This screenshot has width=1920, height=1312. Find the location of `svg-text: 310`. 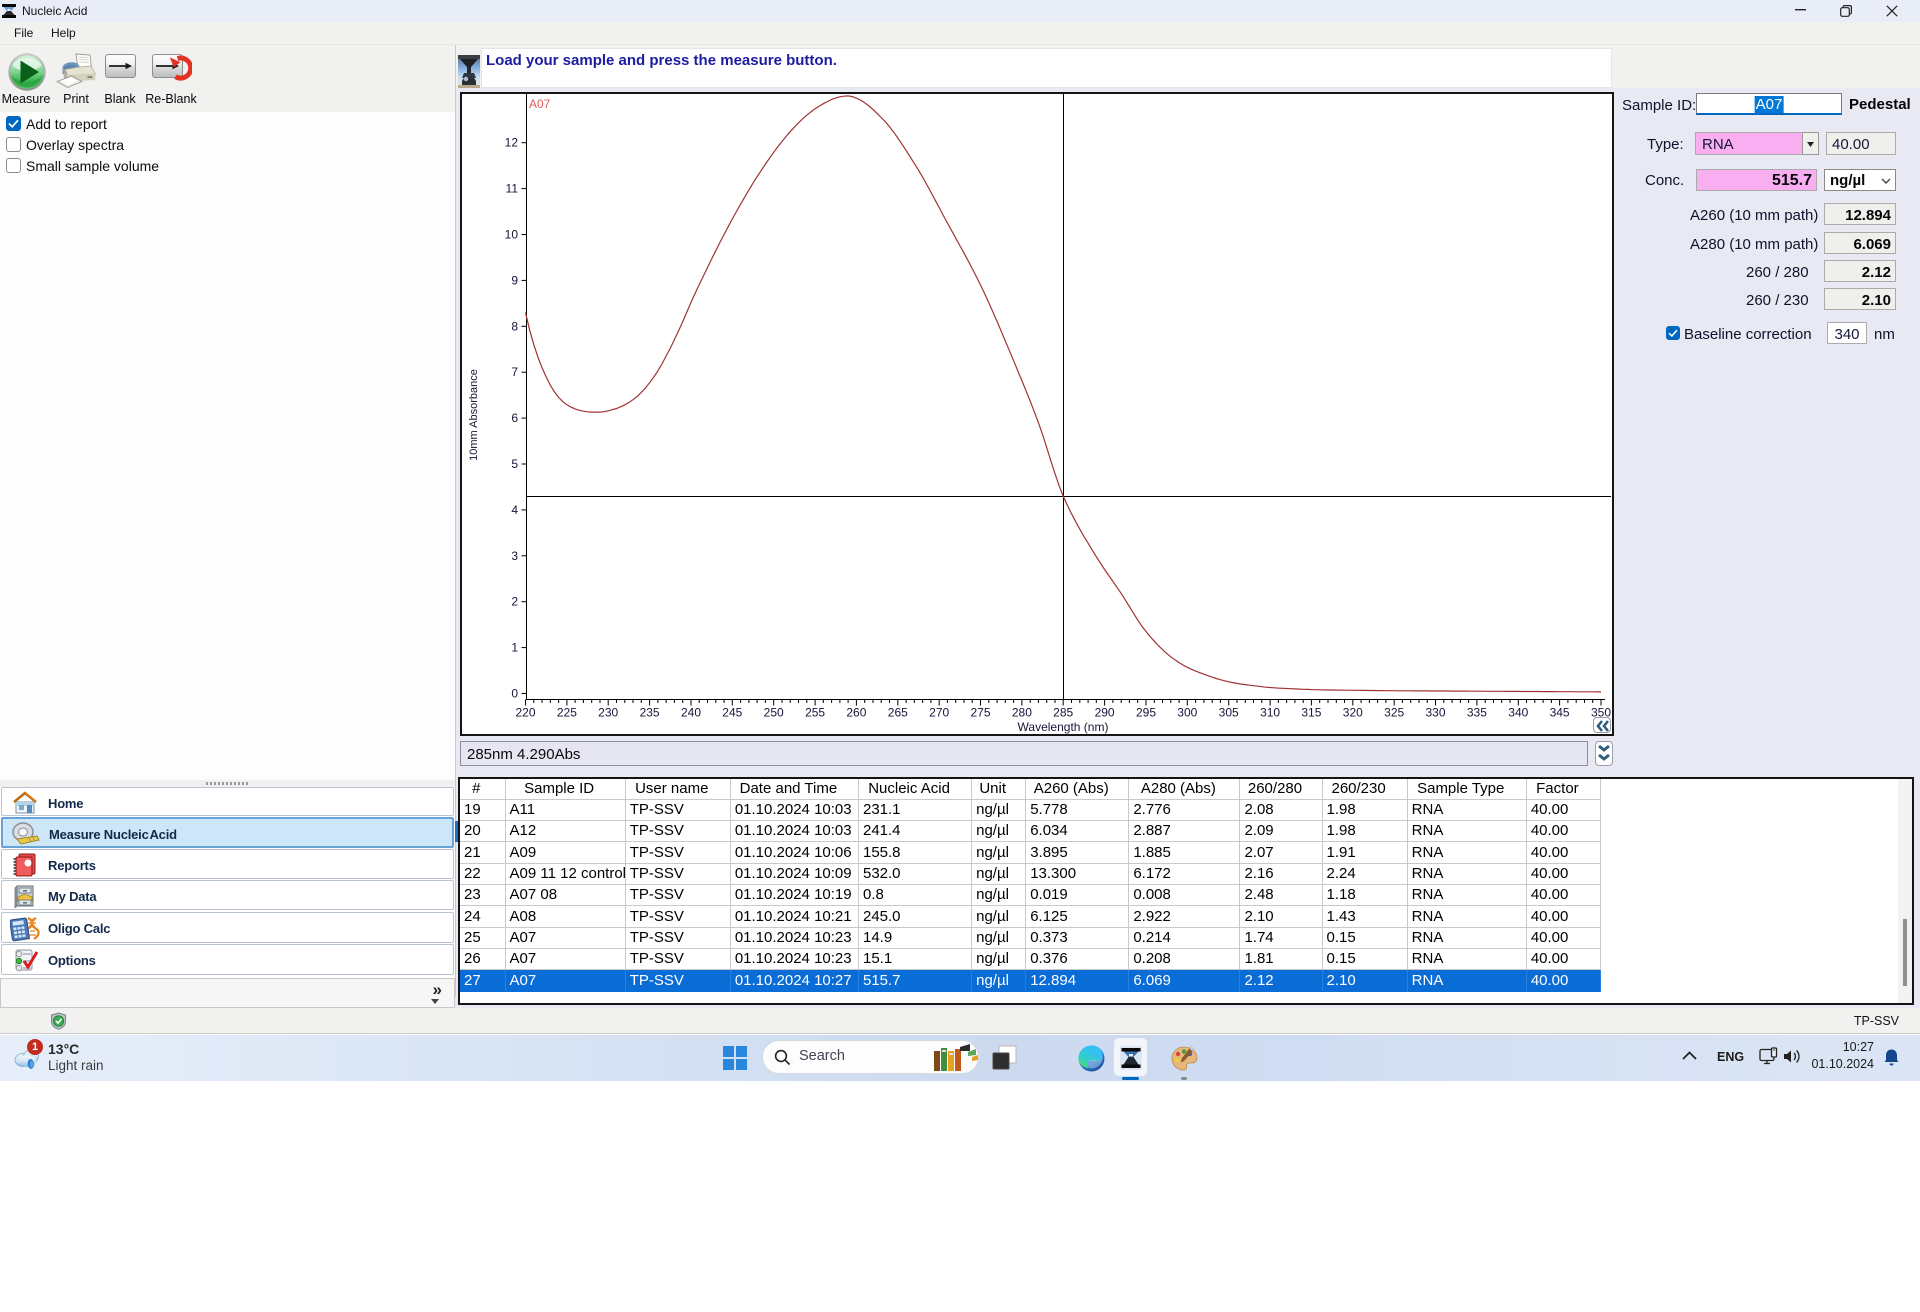

svg-text: 310 is located at coordinates (1270, 713).